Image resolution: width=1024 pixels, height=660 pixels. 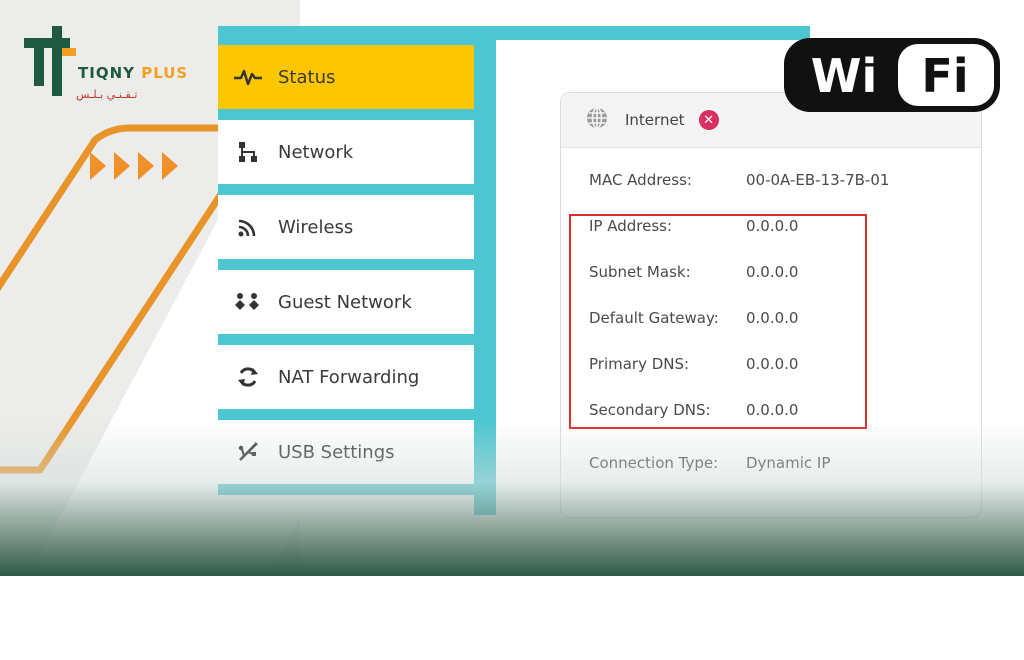 I want to click on sidebar-item-label: Guest Network, so click(x=345, y=302).